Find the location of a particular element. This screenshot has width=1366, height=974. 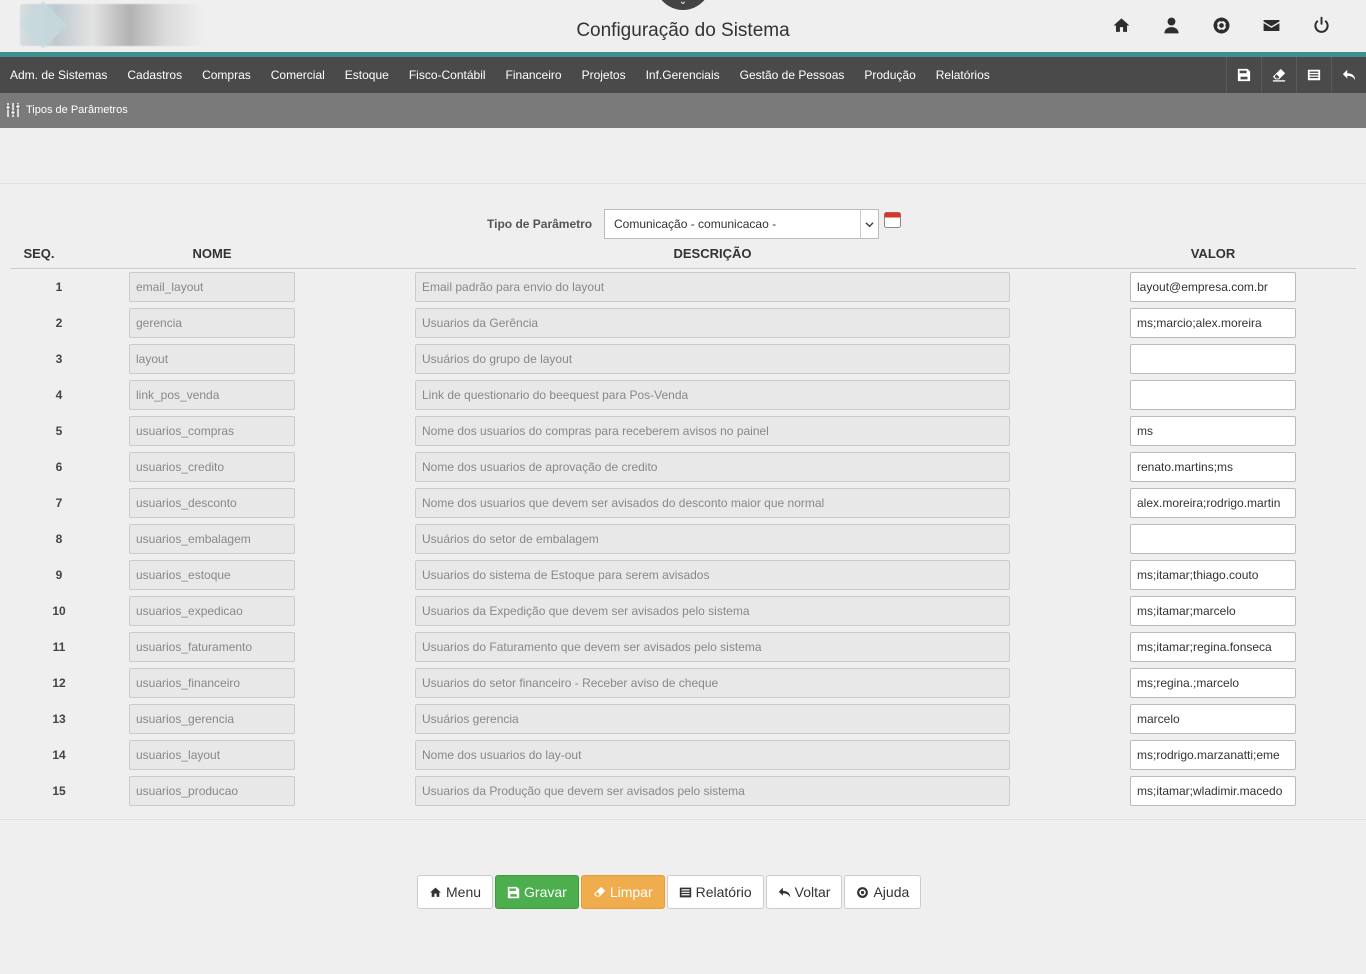

row-nome-field: usuarios_compras is located at coordinates (212, 431).